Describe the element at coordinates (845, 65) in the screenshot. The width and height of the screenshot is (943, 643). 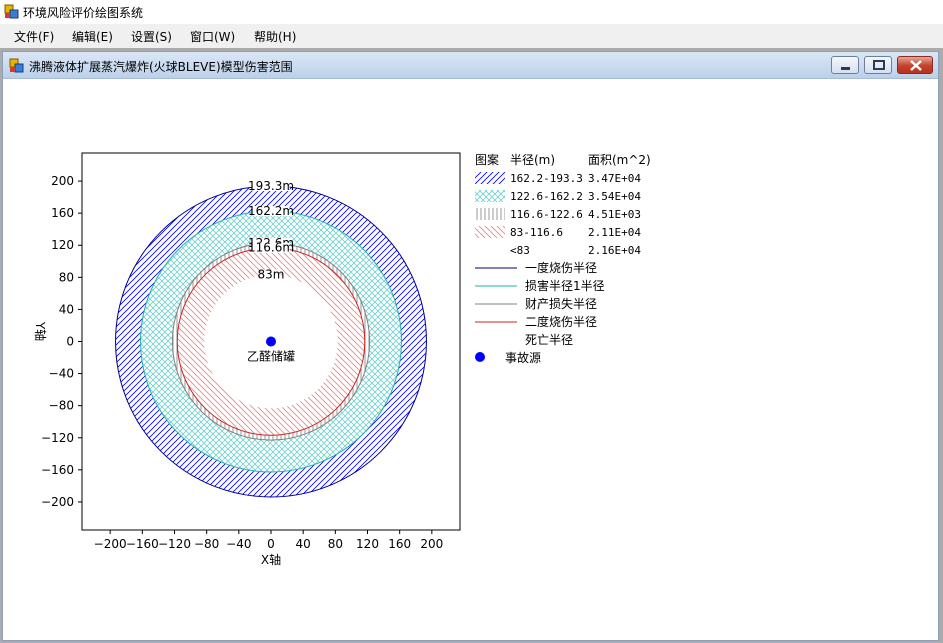
I see `minimize-button` at that location.